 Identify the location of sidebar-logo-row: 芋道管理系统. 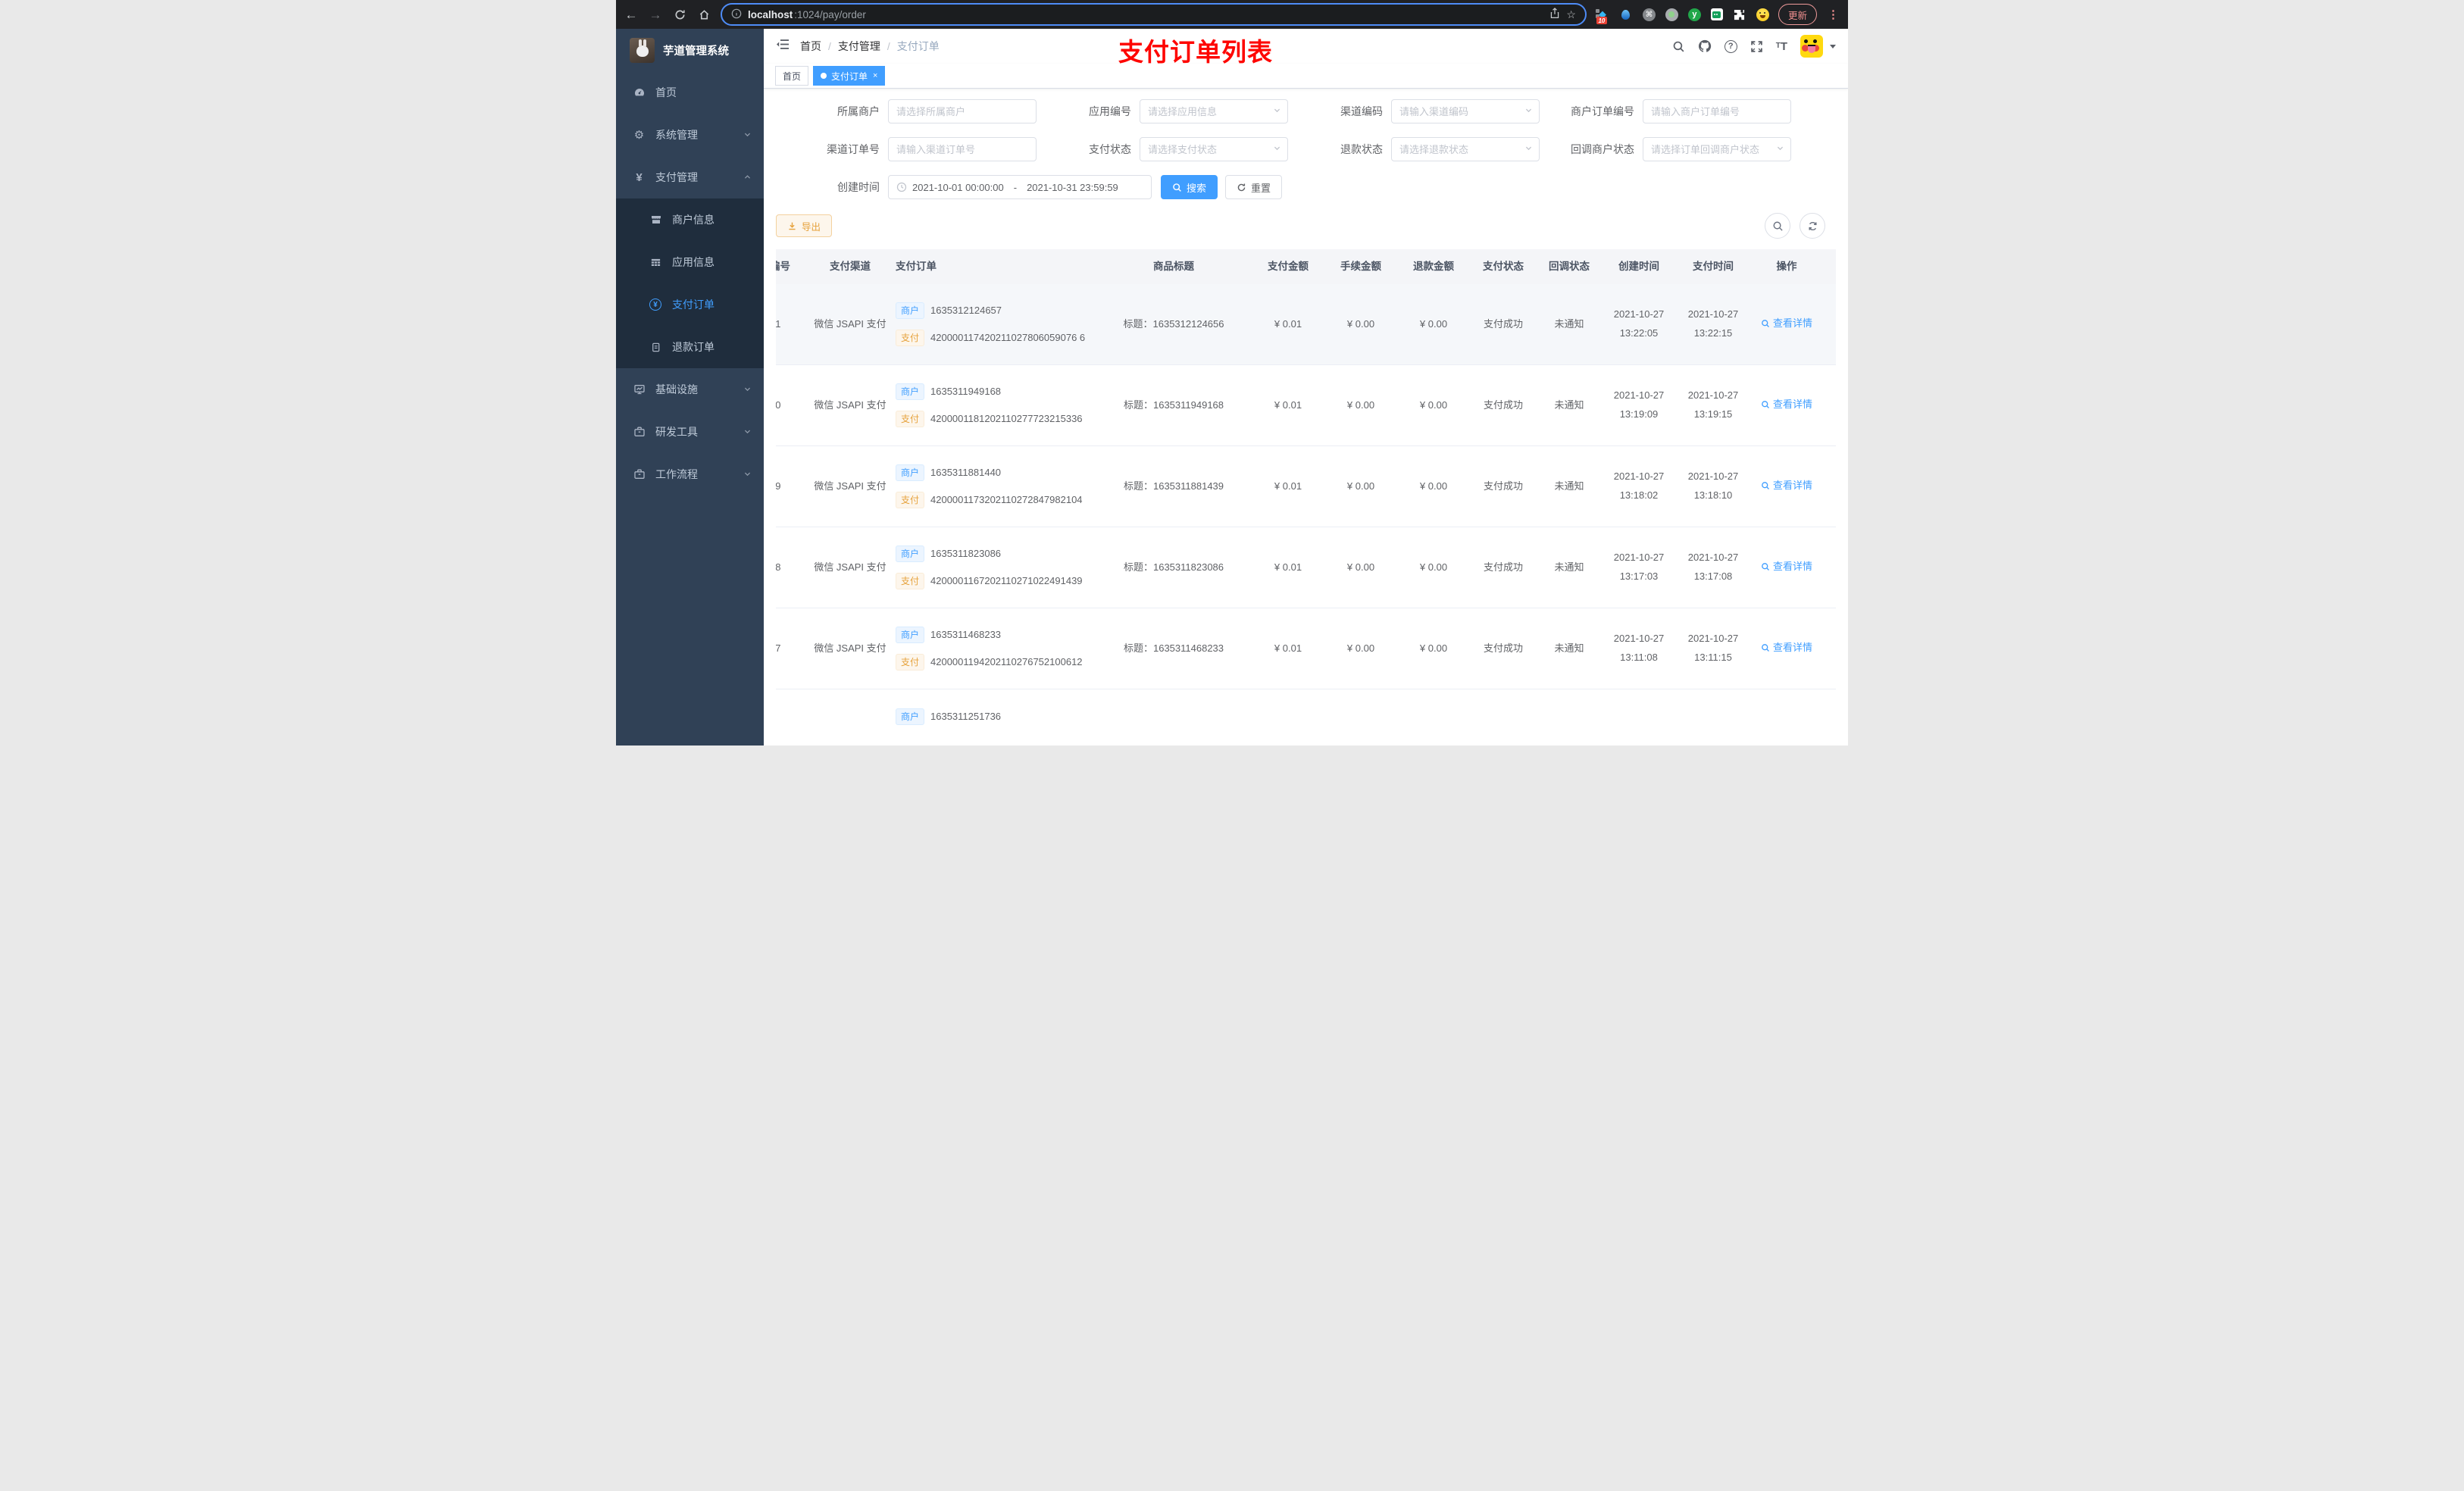
(690, 50).